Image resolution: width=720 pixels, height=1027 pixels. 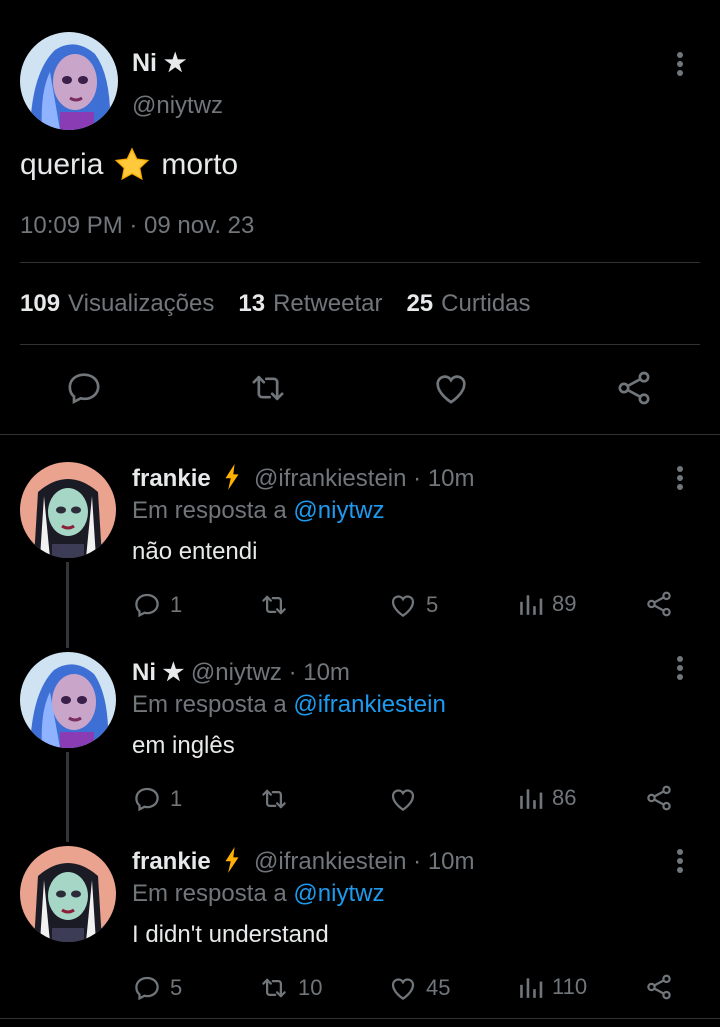 What do you see at coordinates (200, 164) in the screenshot?
I see `tweet-text-part-2: morto` at bounding box center [200, 164].